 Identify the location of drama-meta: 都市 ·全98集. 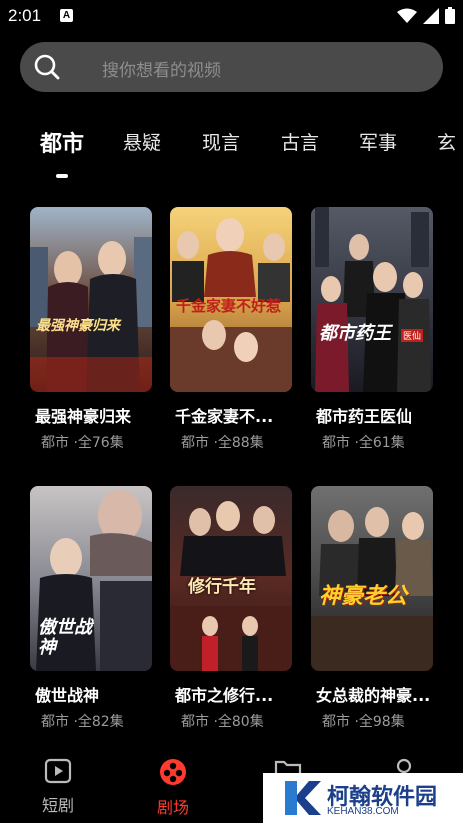
(363, 722).